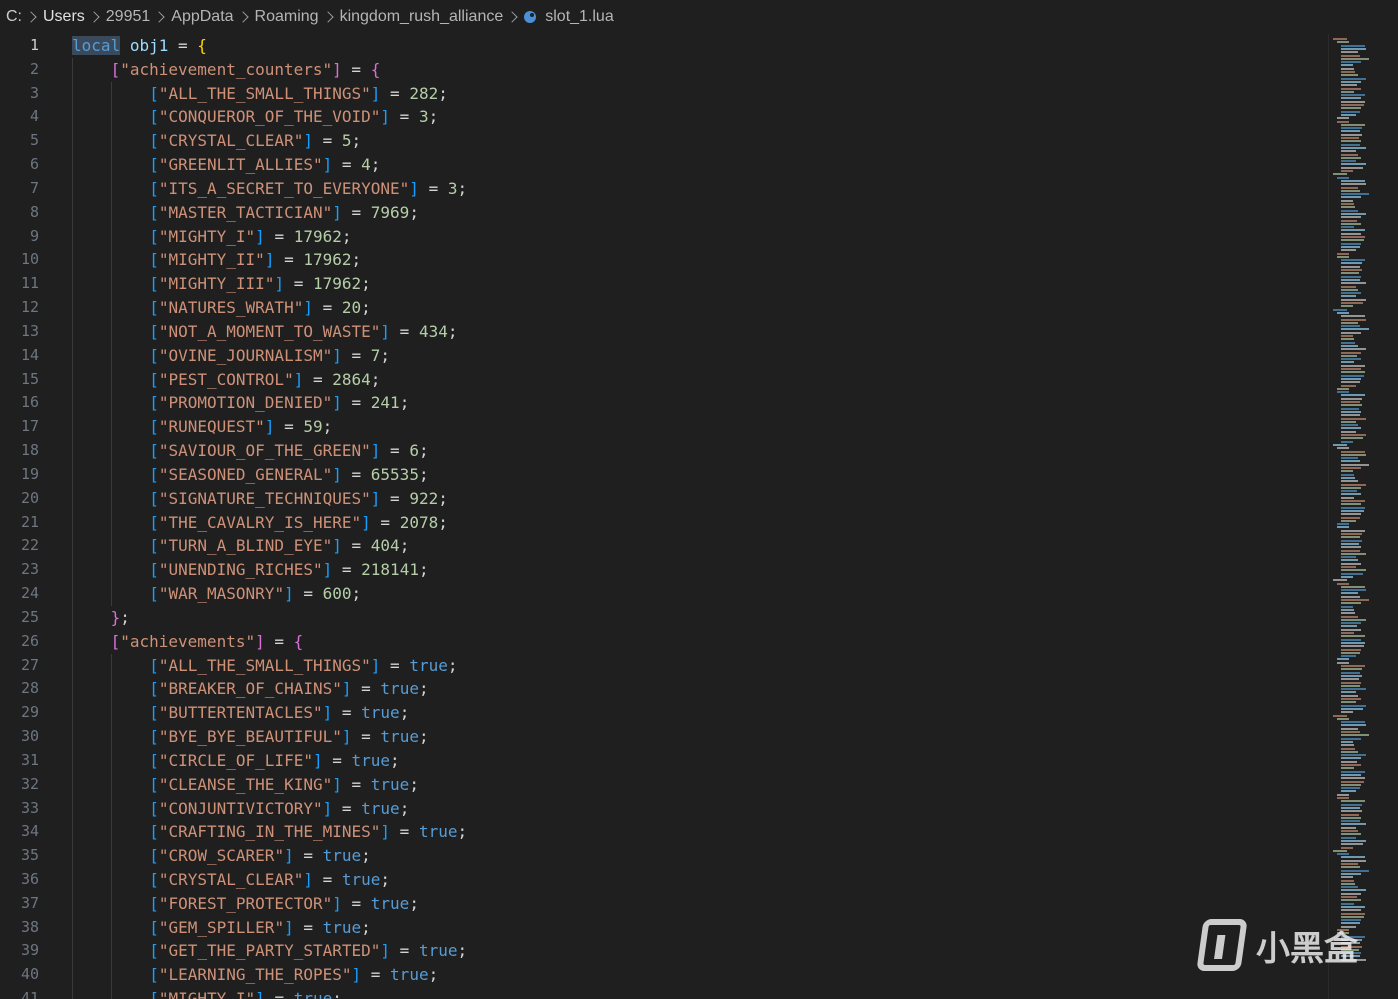 The image size is (1398, 999). Describe the element at coordinates (128, 17) in the screenshot. I see `breadcrumb-segment: 29951` at that location.